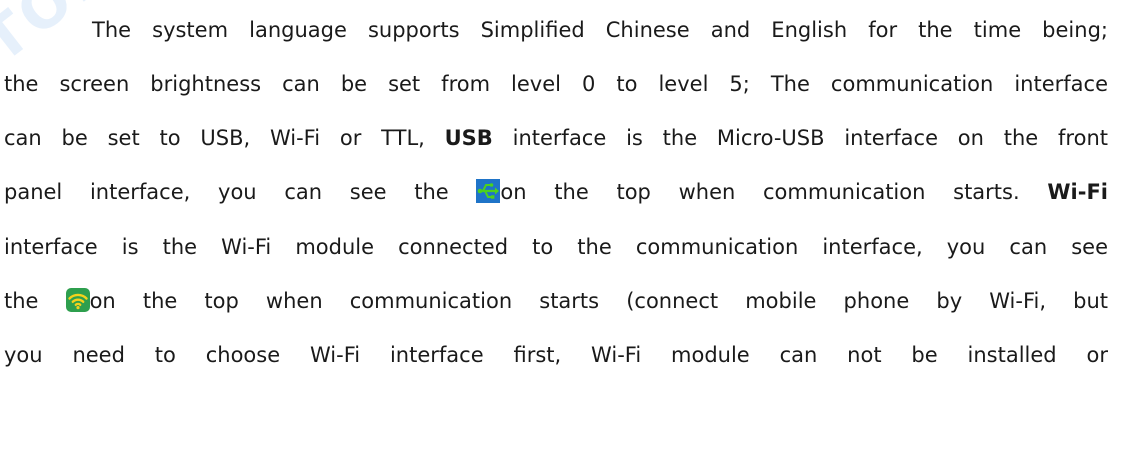  What do you see at coordinates (1077, 192) in the screenshot?
I see `wifi-bold-term: Wi-Fi` at bounding box center [1077, 192].